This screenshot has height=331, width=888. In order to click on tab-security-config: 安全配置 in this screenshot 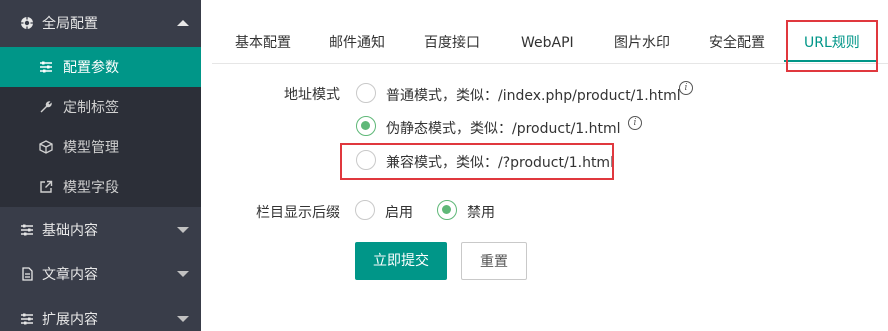, I will do `click(737, 43)`.